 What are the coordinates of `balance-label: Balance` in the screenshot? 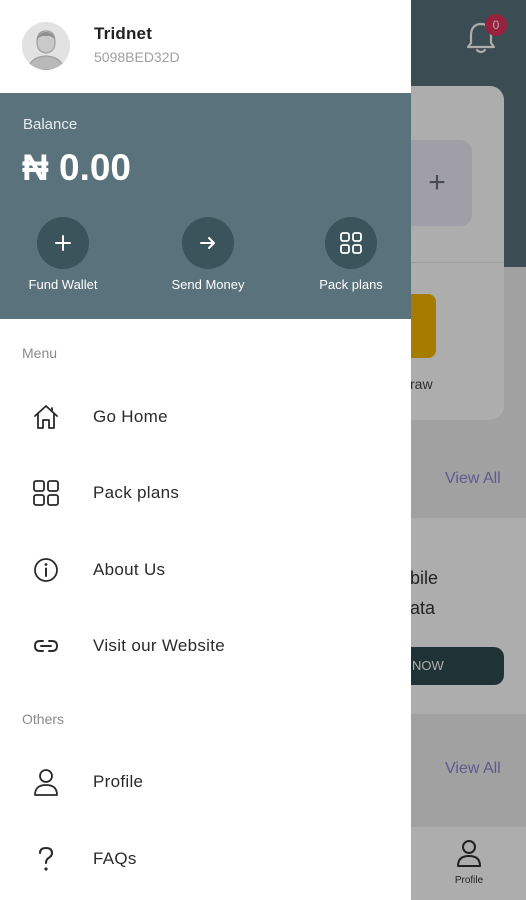 It's located at (50, 124).